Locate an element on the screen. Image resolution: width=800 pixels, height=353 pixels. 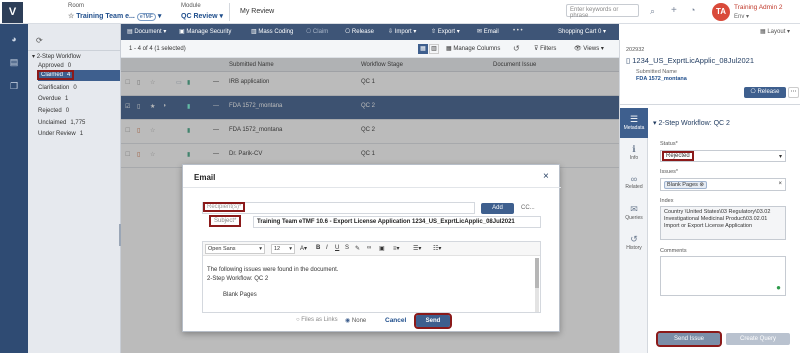
refresh-icon: ⟳ is located at coordinates (39, 40).